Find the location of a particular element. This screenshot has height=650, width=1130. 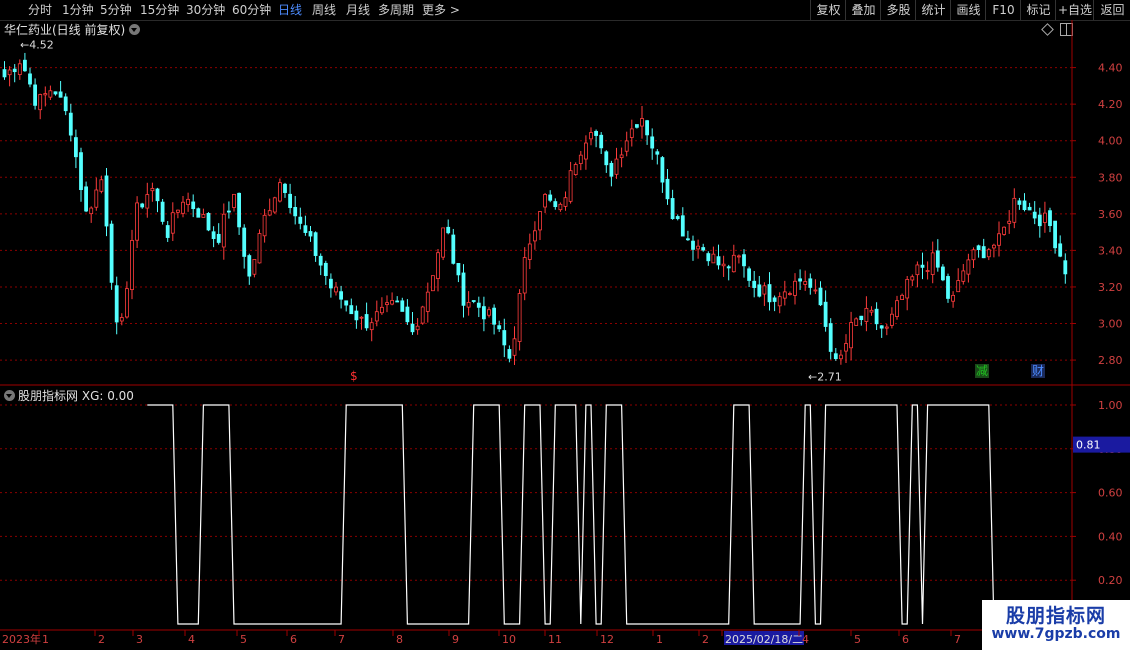

indicator-tick-label: 0.60 is located at coordinates (1110, 493).